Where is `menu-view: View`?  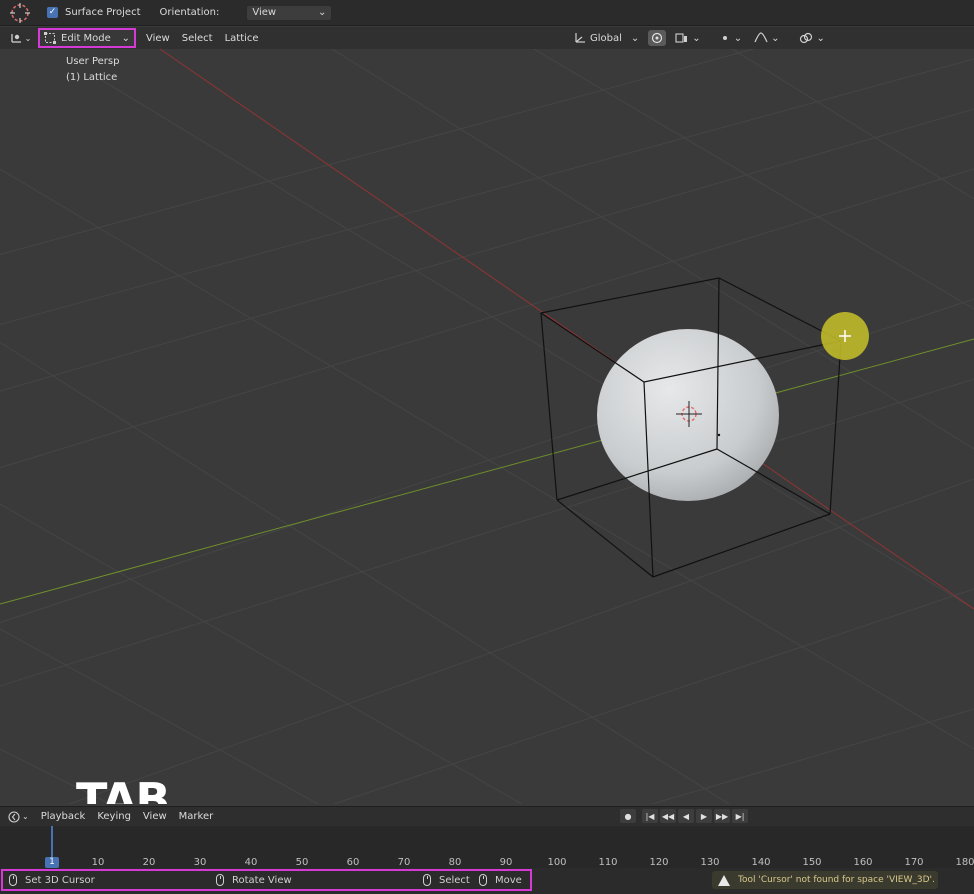
menu-view: View is located at coordinates (158, 38).